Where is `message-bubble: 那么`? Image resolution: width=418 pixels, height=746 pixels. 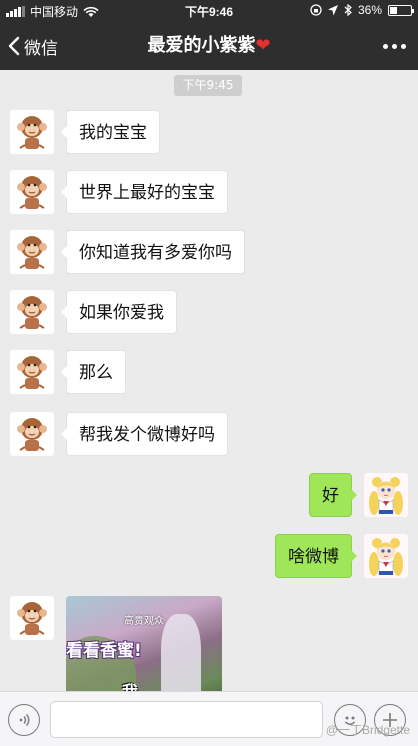
message-bubble: 那么 is located at coordinates (93, 372).